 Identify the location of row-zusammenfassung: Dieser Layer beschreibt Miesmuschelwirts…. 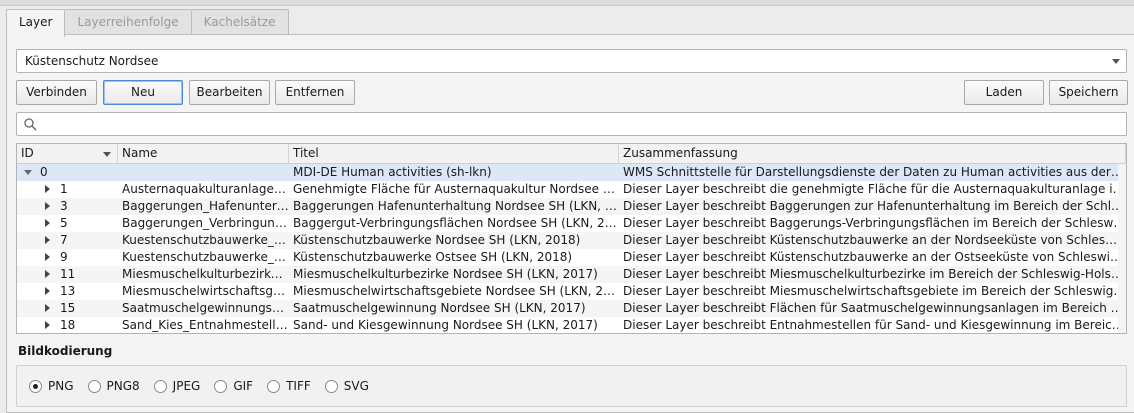
(874, 291).